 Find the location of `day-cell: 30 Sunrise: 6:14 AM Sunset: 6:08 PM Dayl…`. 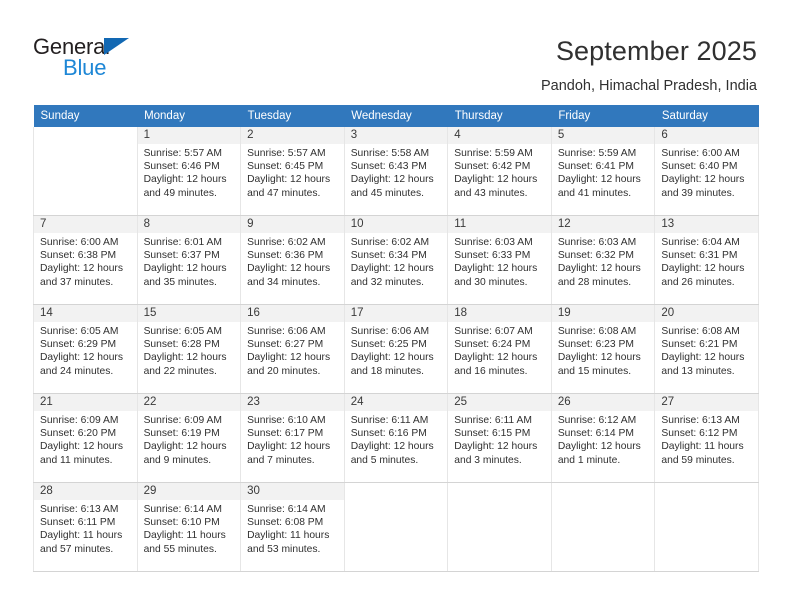

day-cell: 30 Sunrise: 6:14 AM Sunset: 6:08 PM Dayl… is located at coordinates (292, 527).